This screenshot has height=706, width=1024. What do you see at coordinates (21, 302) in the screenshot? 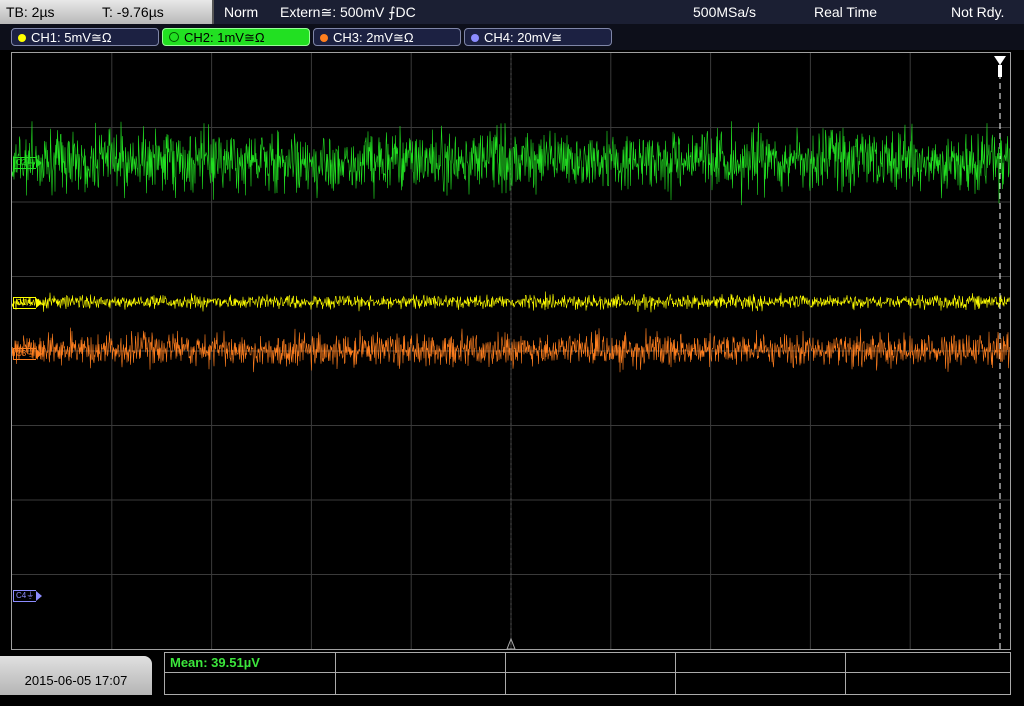
I see `ch1-marker-label: C1` at bounding box center [21, 302].